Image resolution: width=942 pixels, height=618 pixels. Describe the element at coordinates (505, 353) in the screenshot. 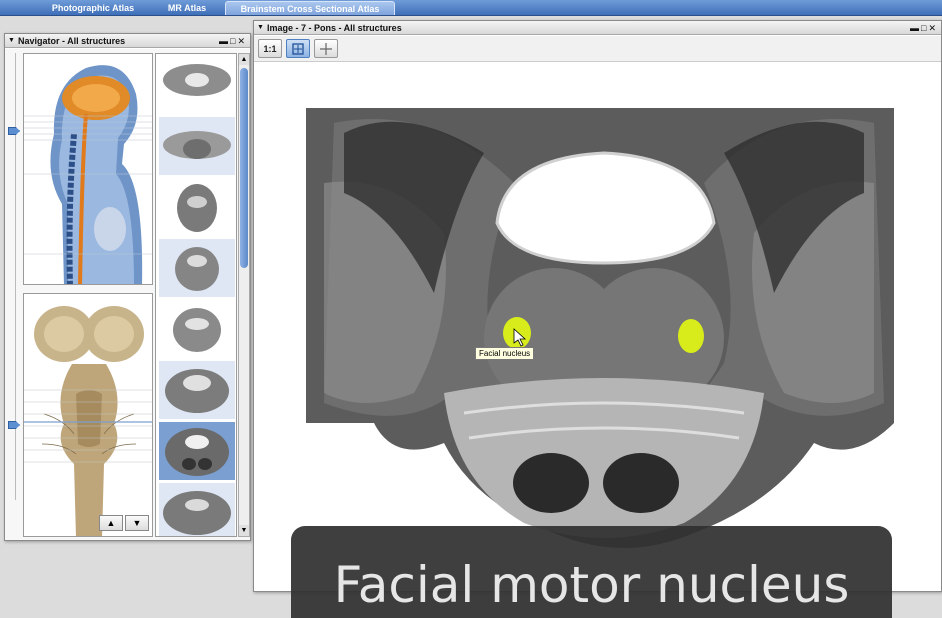

I see `structure-tooltip: Facial nucleus` at that location.